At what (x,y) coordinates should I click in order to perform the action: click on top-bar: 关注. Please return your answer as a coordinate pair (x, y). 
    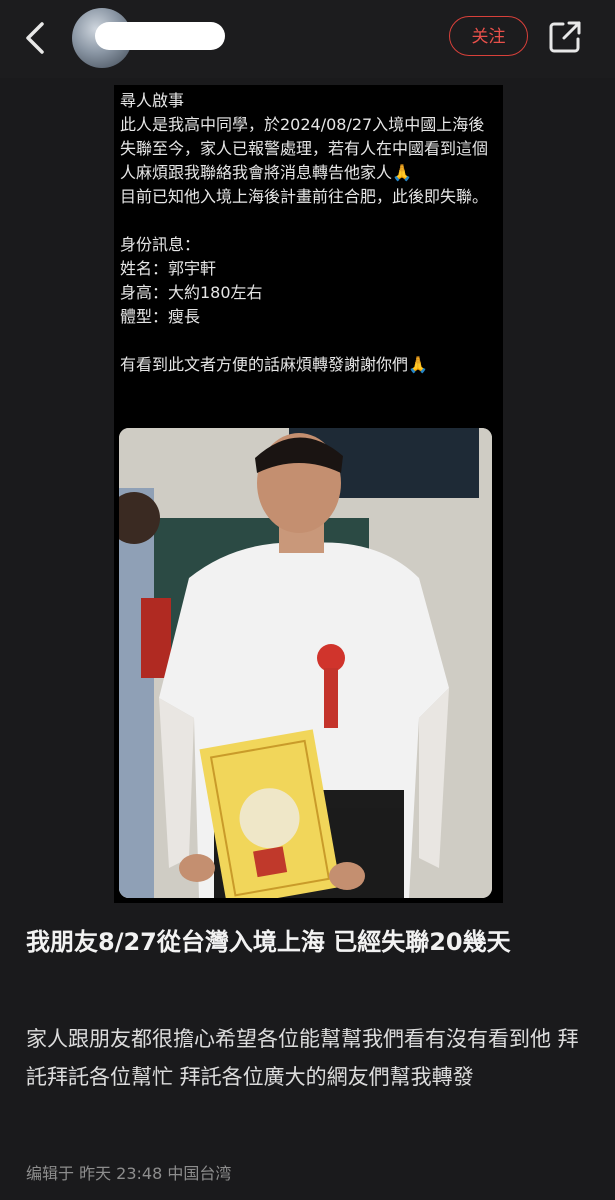
    Looking at the image, I should click on (307, 39).